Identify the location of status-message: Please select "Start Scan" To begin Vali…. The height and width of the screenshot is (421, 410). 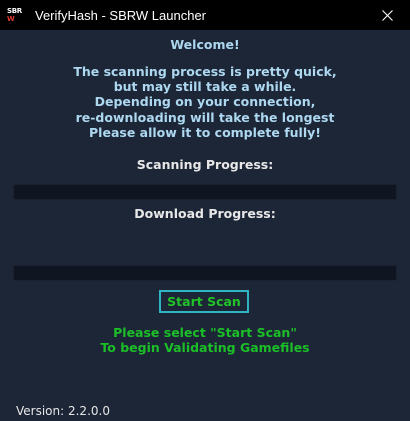
(205, 340).